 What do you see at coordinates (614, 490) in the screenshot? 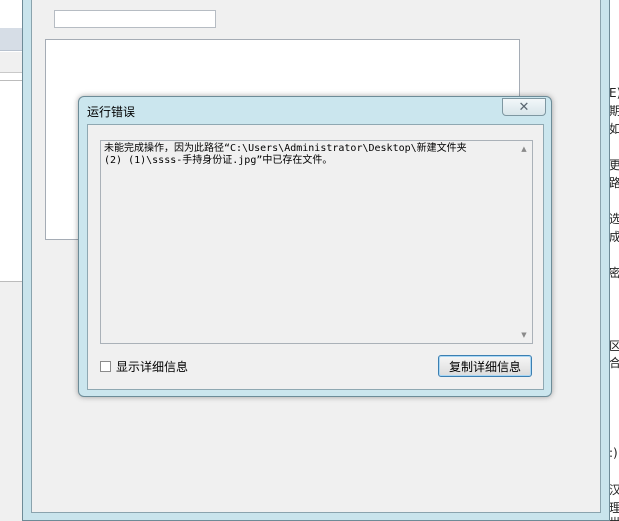
I see `right-edge-text: 汉` at bounding box center [614, 490].